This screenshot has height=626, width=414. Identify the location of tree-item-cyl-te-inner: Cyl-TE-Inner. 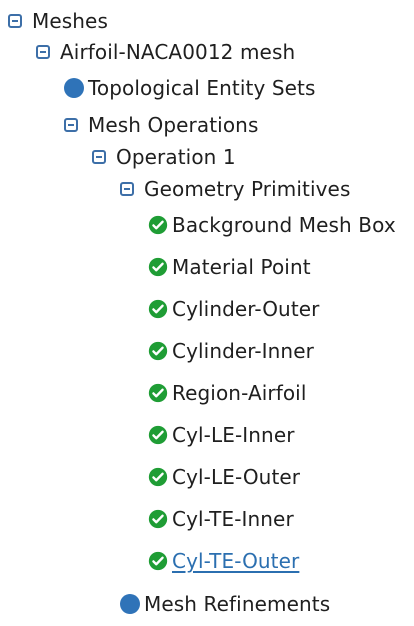
(221, 519).